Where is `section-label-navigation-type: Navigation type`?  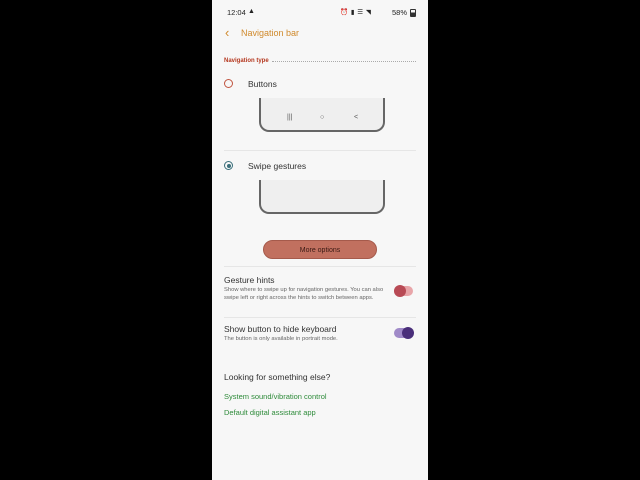
section-label-navigation-type: Navigation type is located at coordinates (246, 61).